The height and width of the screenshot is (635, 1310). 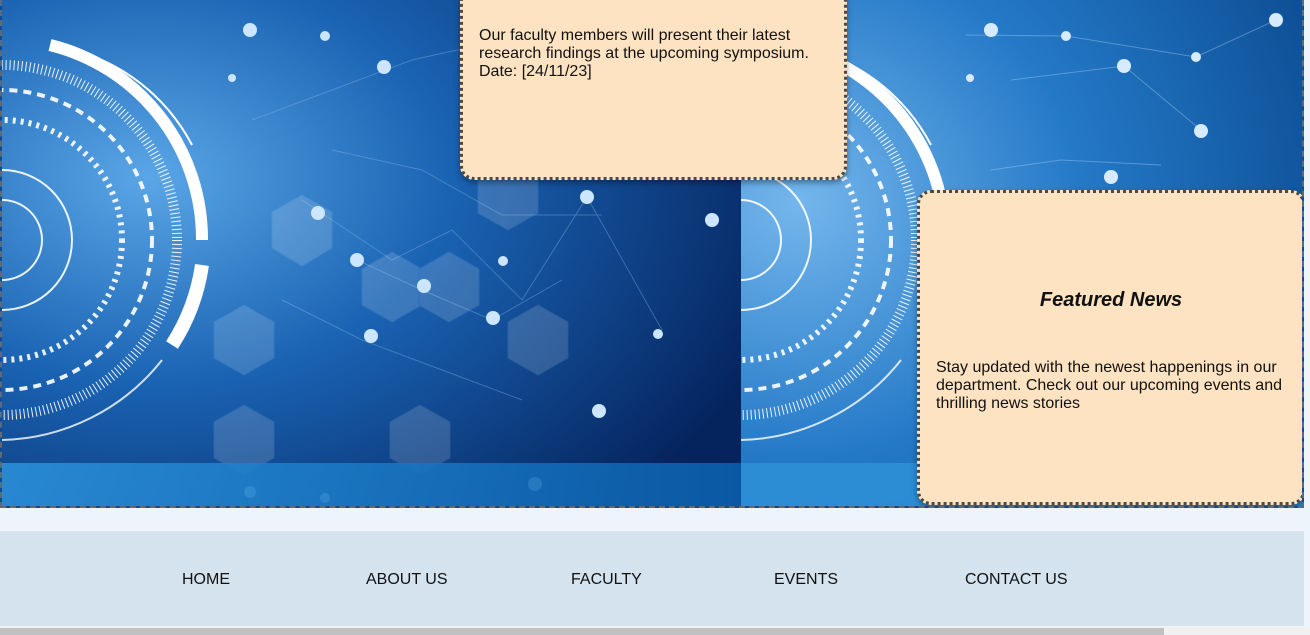 I want to click on featured-news-title: Featured News, so click(x=1111, y=300).